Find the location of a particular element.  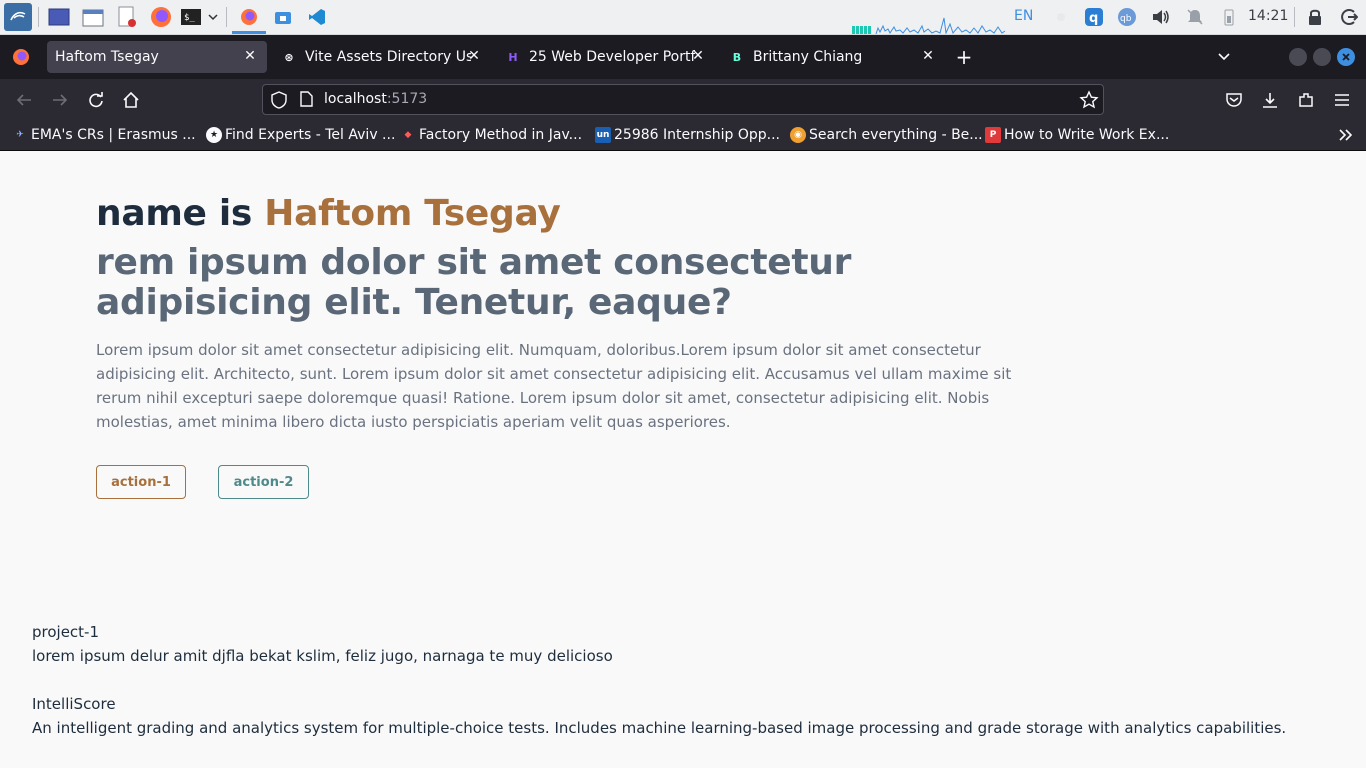

network-monitor-graph is located at coordinates (929, 25).